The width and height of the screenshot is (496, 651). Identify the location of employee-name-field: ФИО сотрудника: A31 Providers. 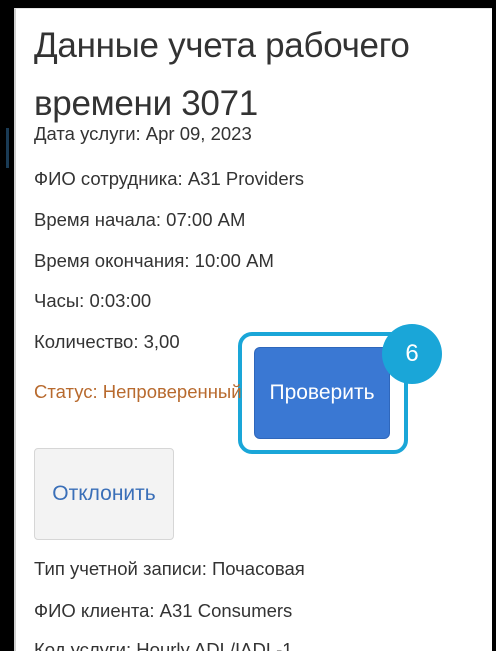
(169, 178).